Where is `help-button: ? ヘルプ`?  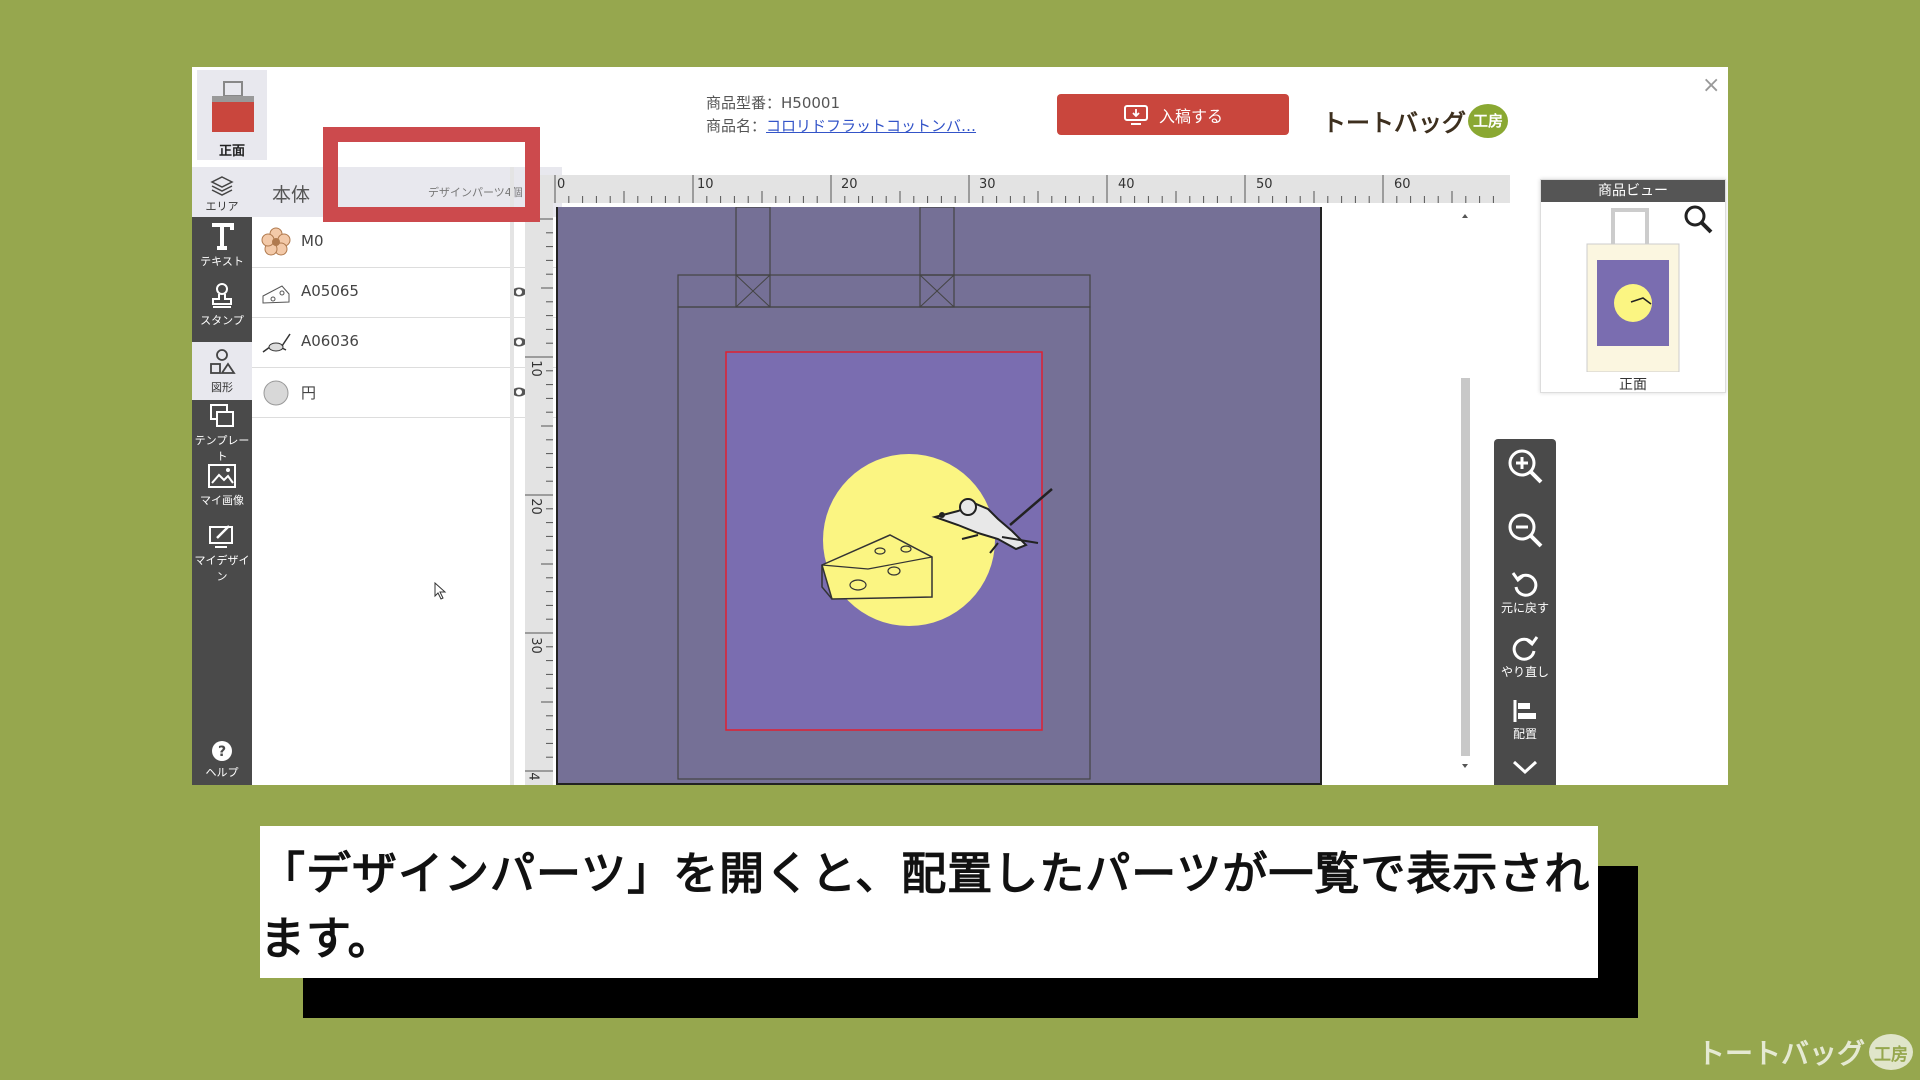
help-button: ? ヘルプ is located at coordinates (222, 760).